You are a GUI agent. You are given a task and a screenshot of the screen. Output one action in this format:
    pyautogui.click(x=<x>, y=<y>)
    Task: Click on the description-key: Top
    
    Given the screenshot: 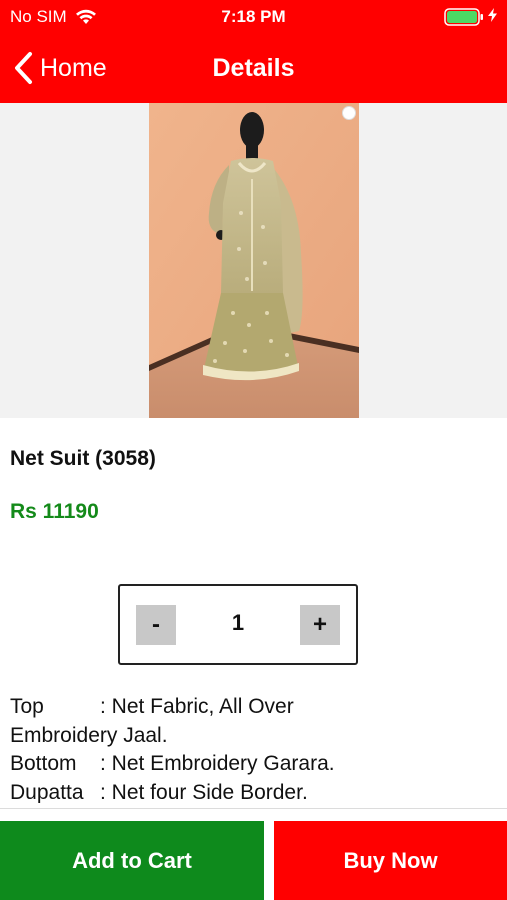 What is the action you would take?
    pyautogui.click(x=27, y=706)
    